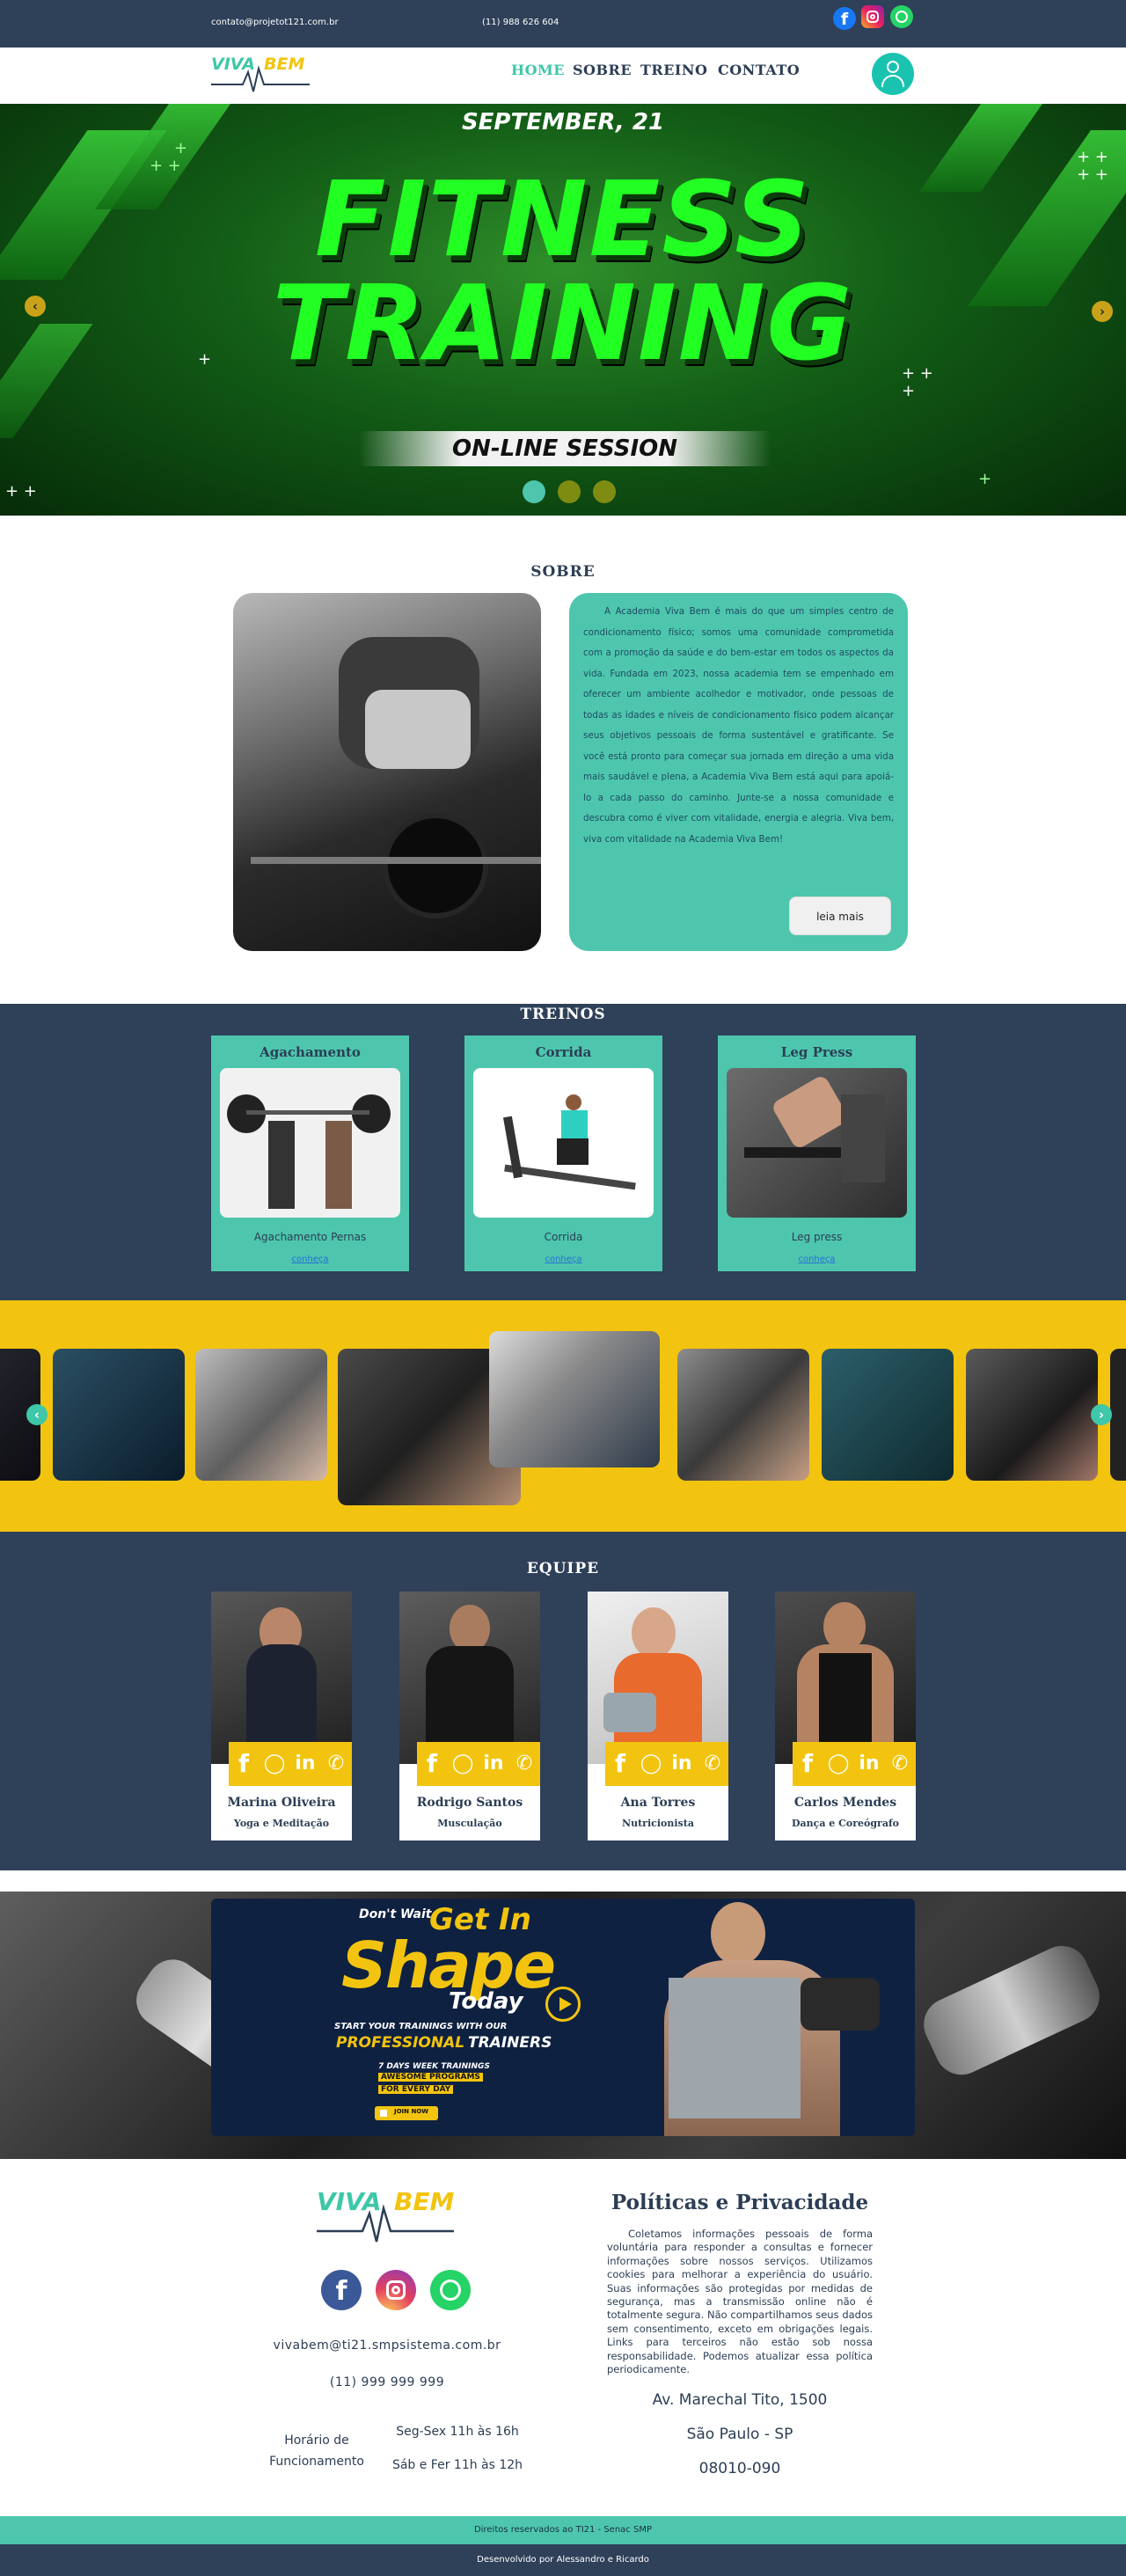 This screenshot has height=2576, width=1126. What do you see at coordinates (563, 1143) in the screenshot?
I see `corrida-image` at bounding box center [563, 1143].